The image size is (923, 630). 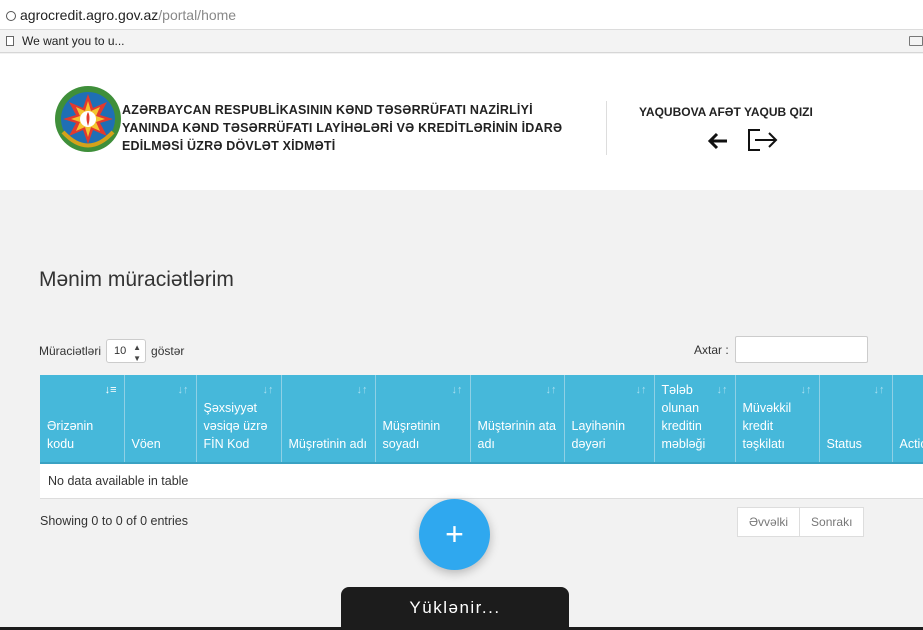 What do you see at coordinates (718, 141) in the screenshot?
I see `arrow-left-icon` at bounding box center [718, 141].